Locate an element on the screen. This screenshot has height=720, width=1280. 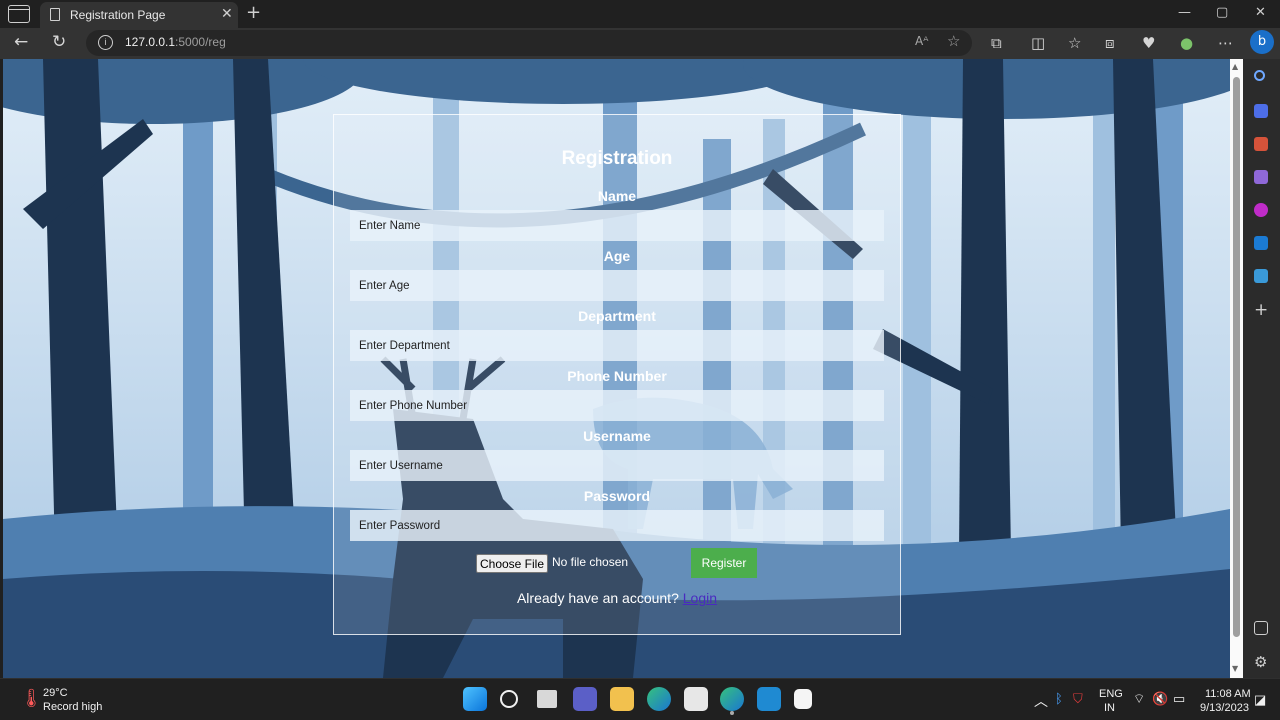
settings-gear-icon: ⚙ is located at coordinates (1261, 662).